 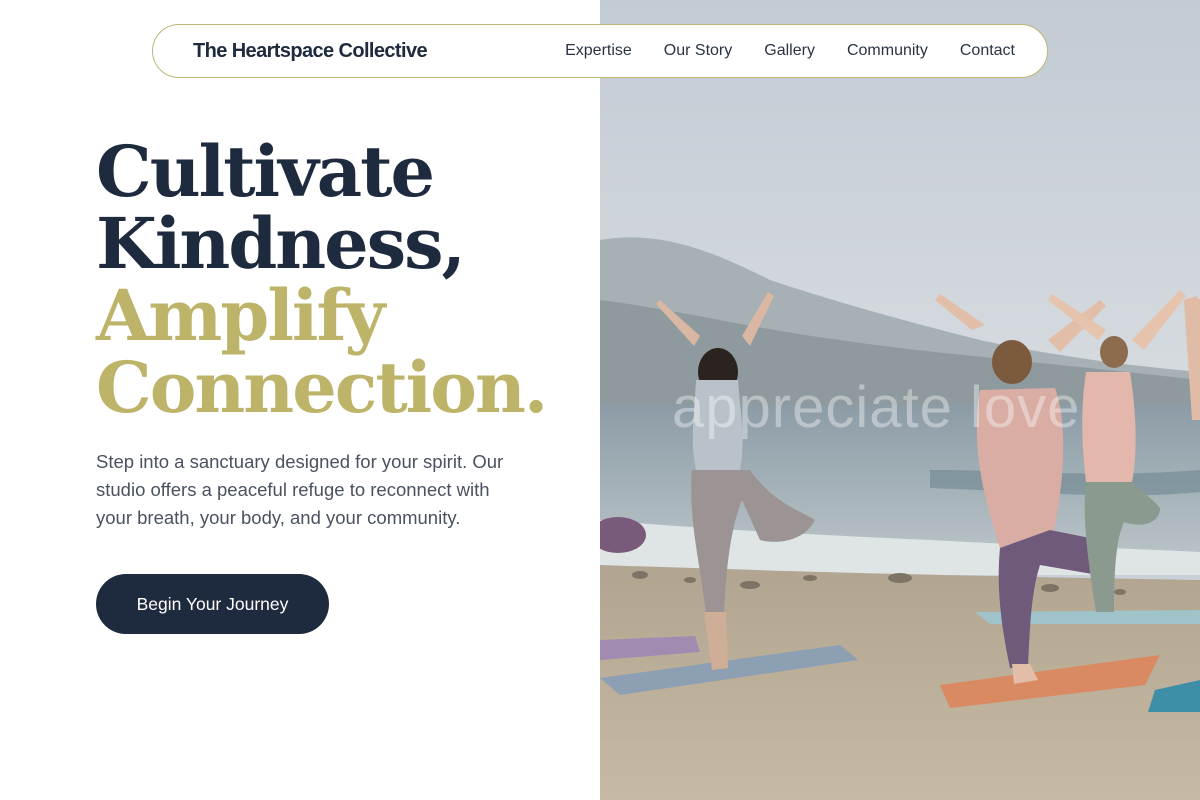 I want to click on nav-link-our-story: Our Story, so click(x=698, y=51).